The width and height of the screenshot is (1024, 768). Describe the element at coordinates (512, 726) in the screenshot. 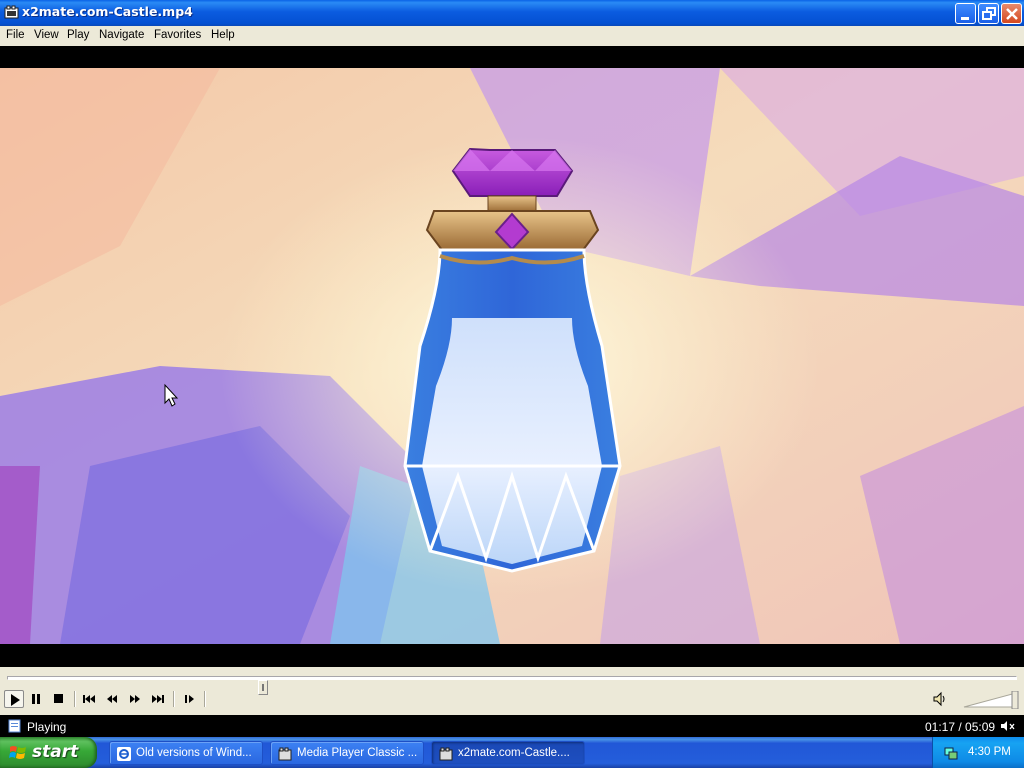

I see `status-bar: Playing 01:17 / 05:09` at that location.